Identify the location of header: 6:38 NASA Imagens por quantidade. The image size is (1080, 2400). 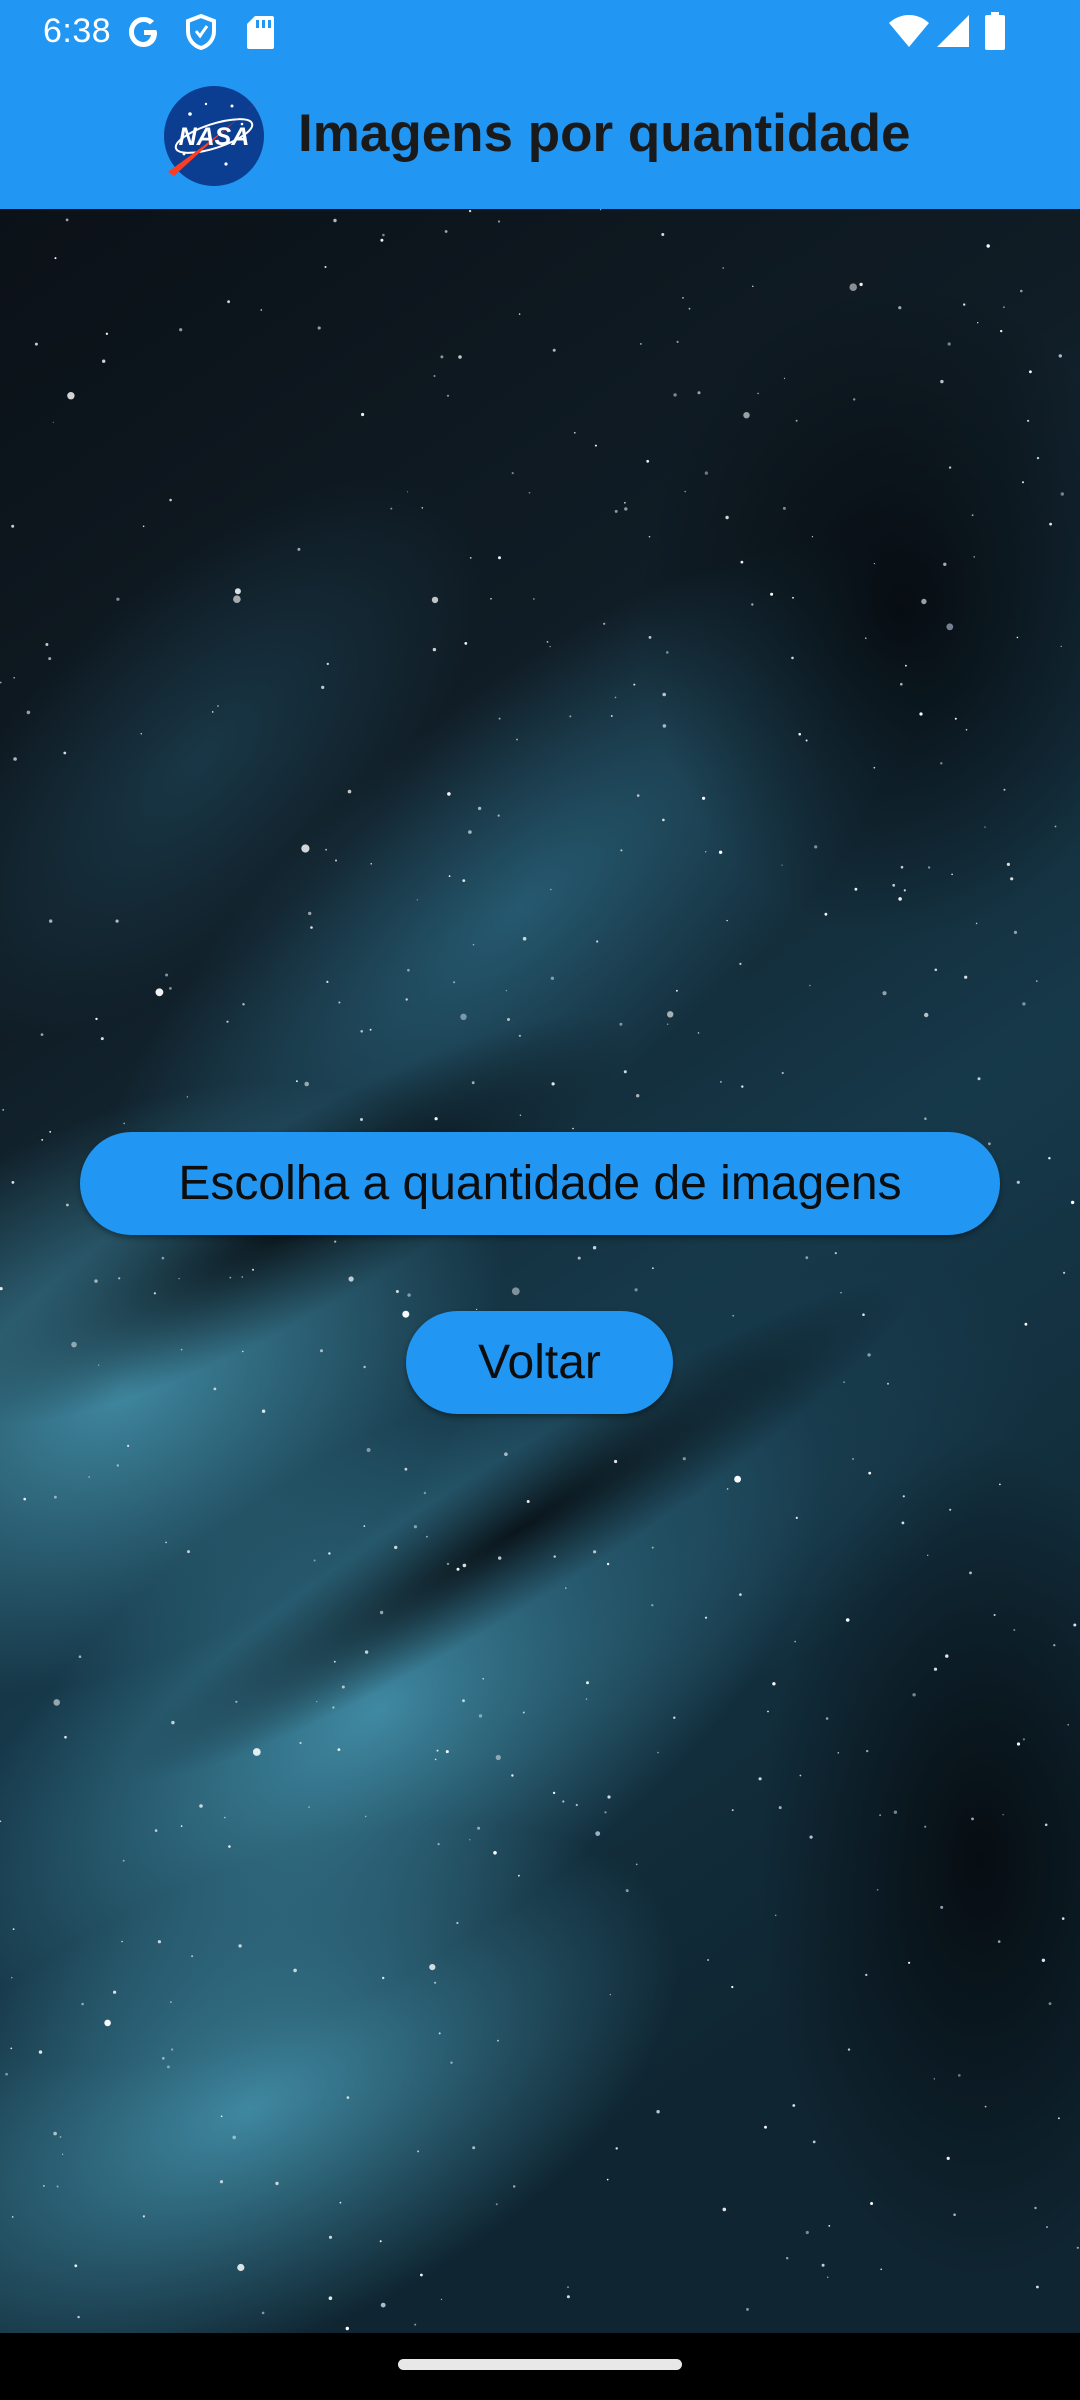
(540, 104).